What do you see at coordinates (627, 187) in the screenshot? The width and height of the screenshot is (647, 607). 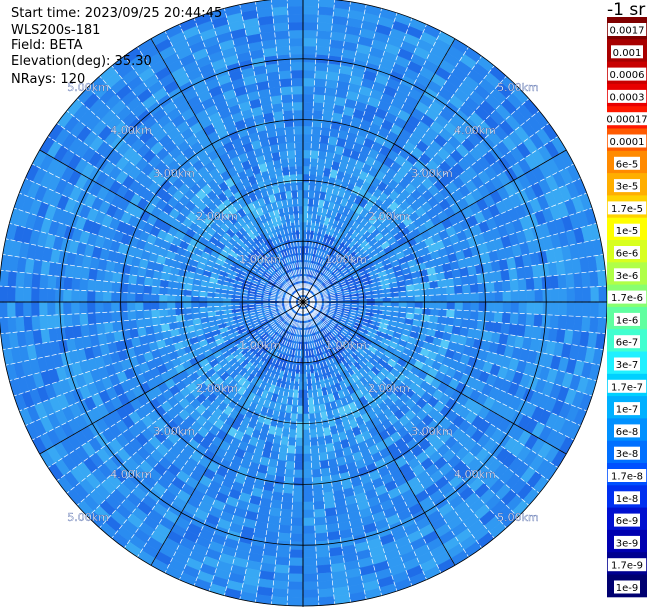 I see `colorbar-tick-label: 3e-5` at bounding box center [627, 187].